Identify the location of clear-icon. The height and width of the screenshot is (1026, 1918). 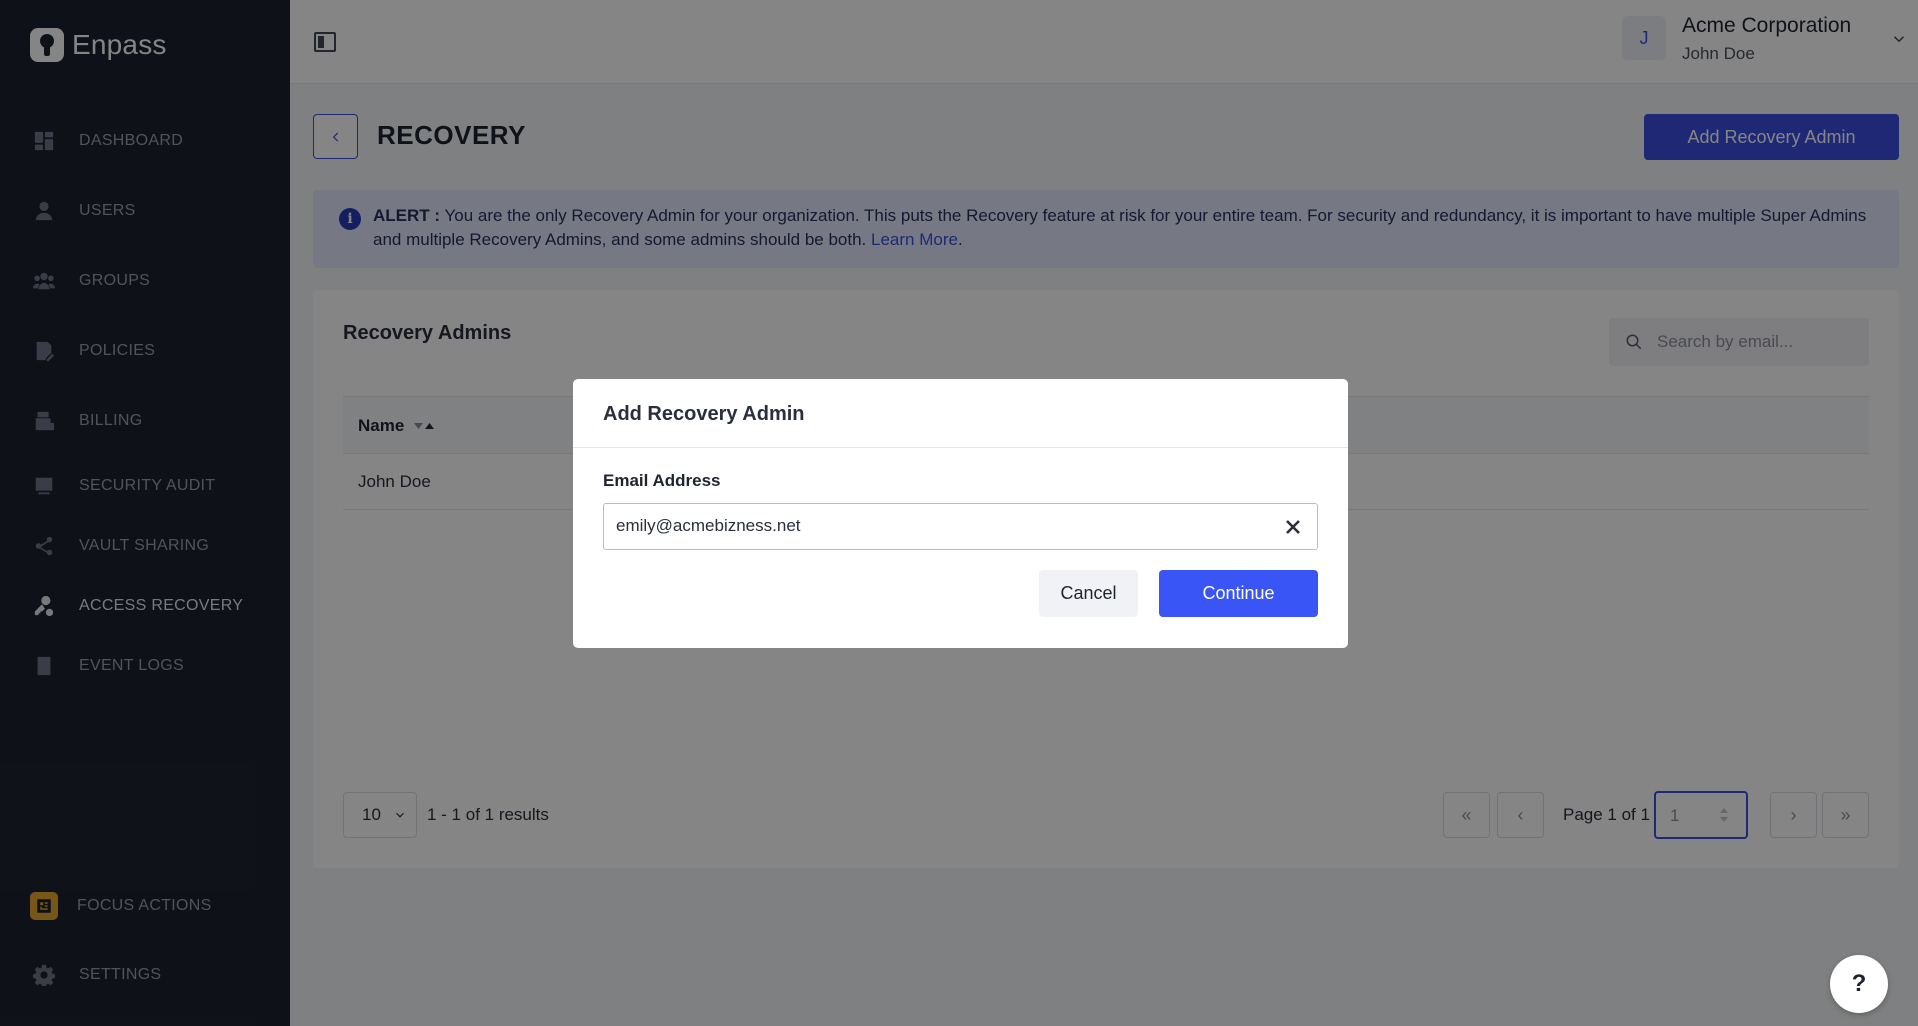
(1293, 527).